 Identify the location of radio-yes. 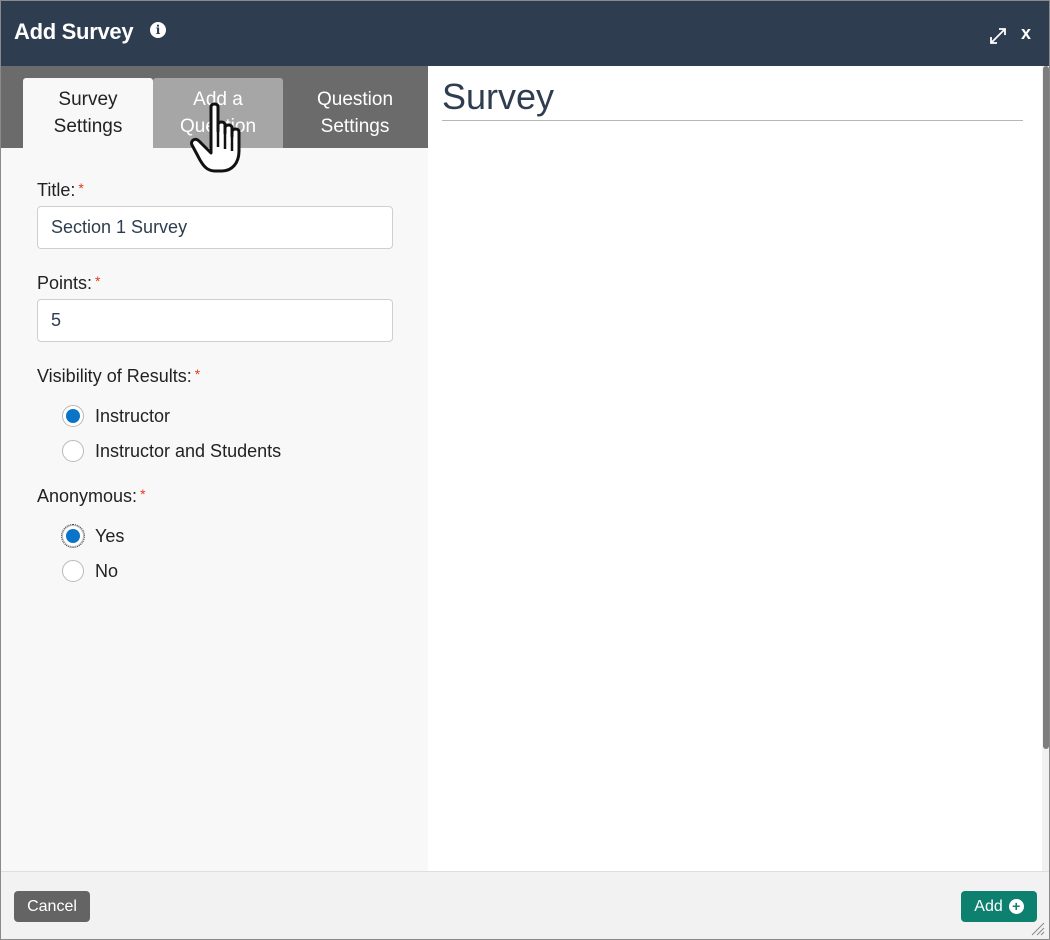
(73, 536).